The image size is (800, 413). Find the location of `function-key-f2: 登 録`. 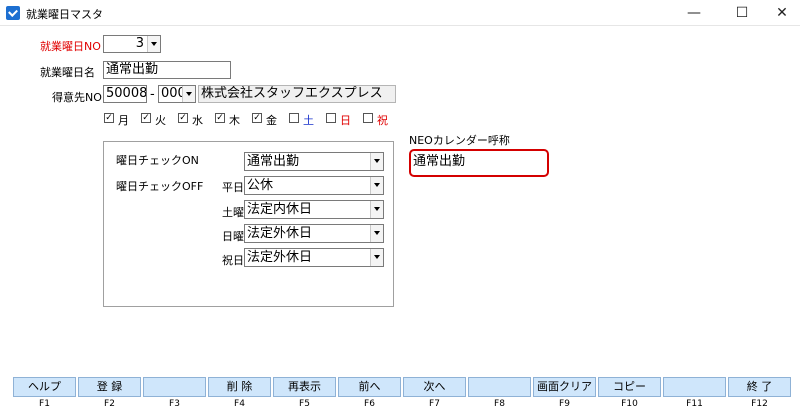

function-key-f2: 登 録 is located at coordinates (109, 387).